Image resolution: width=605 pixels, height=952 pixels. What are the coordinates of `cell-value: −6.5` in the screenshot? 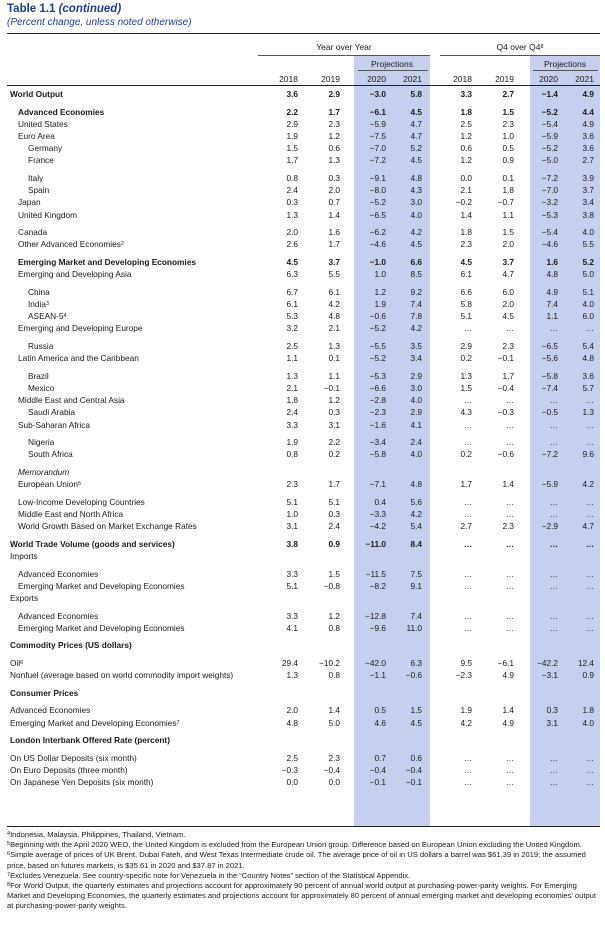 It's located at (377, 214).